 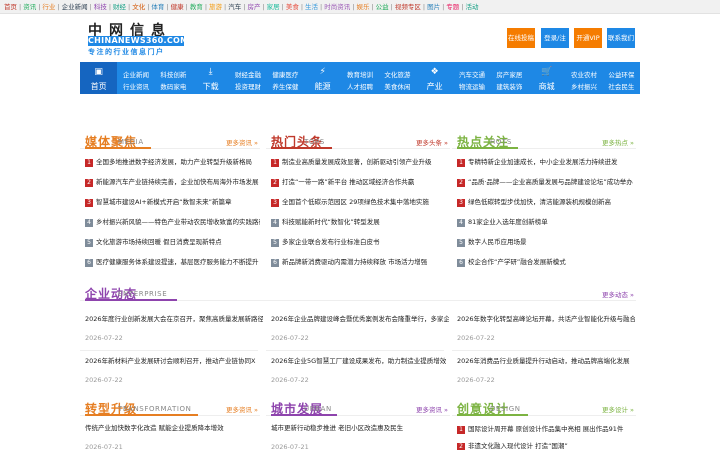 I want to click on list-item: 3 绿色低碳转型步伐加快，清洁能源装机规模创新高, so click(x=545, y=202).